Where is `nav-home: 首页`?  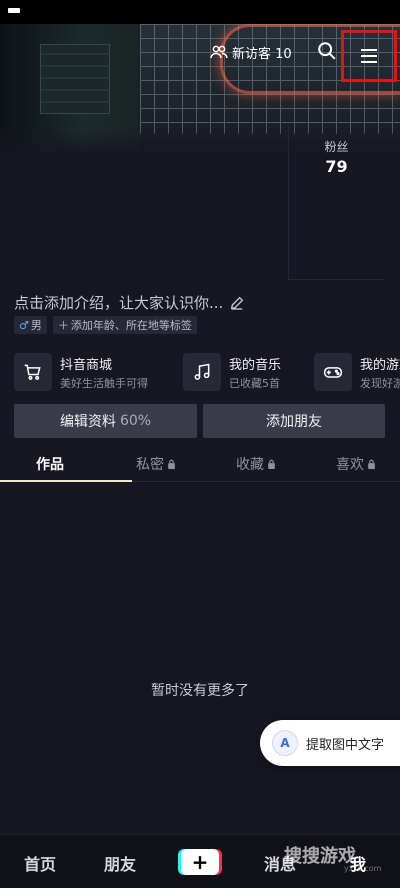 nav-home: 首页 is located at coordinates (40, 863).